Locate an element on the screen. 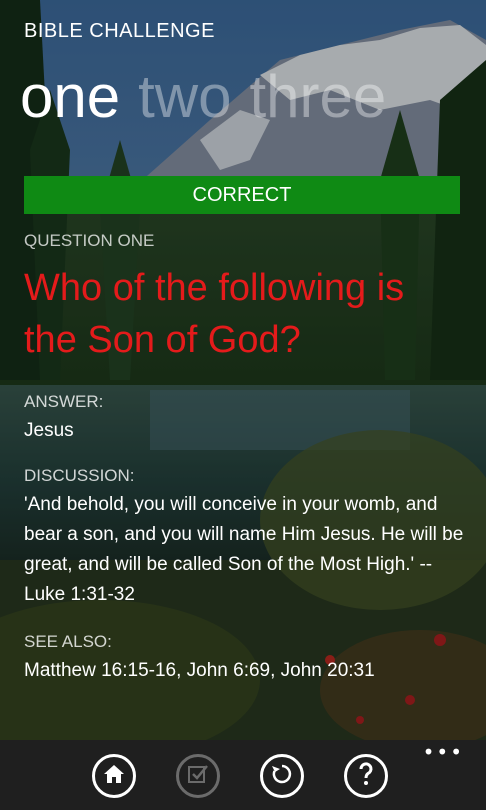 The height and width of the screenshot is (810, 486). answer-text: Jesus is located at coordinates (49, 430).